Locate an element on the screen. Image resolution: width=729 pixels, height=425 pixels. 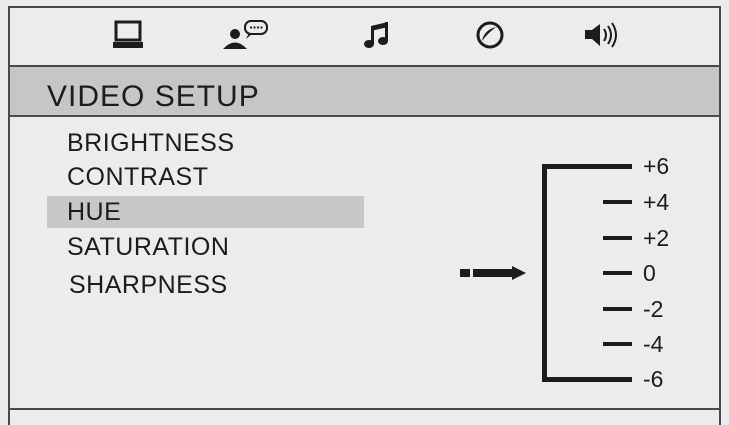
scale-label: -6 is located at coordinates (653, 379).